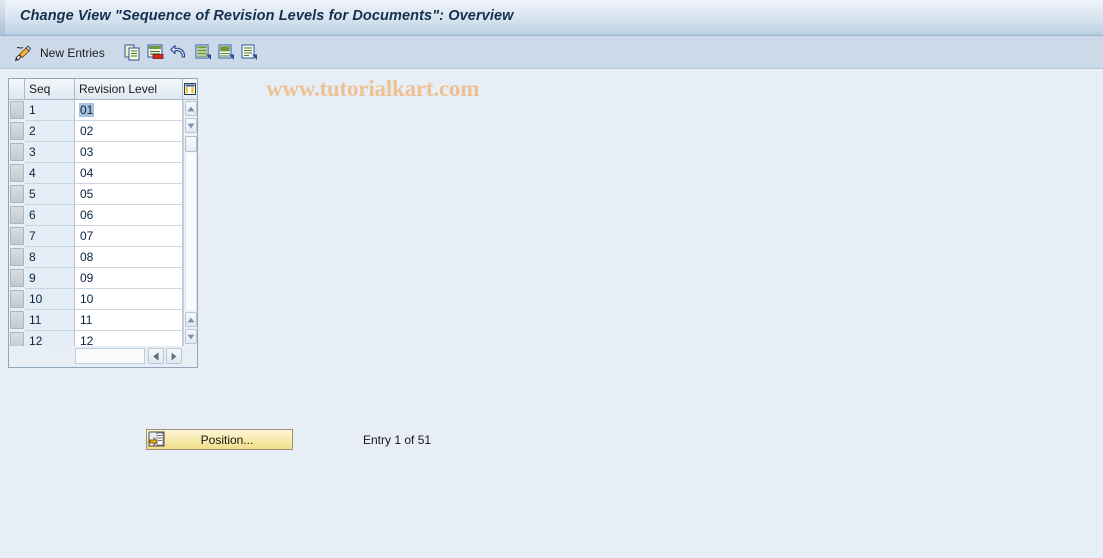  Describe the element at coordinates (50, 173) in the screenshot. I see `cell-seq: 4` at that location.